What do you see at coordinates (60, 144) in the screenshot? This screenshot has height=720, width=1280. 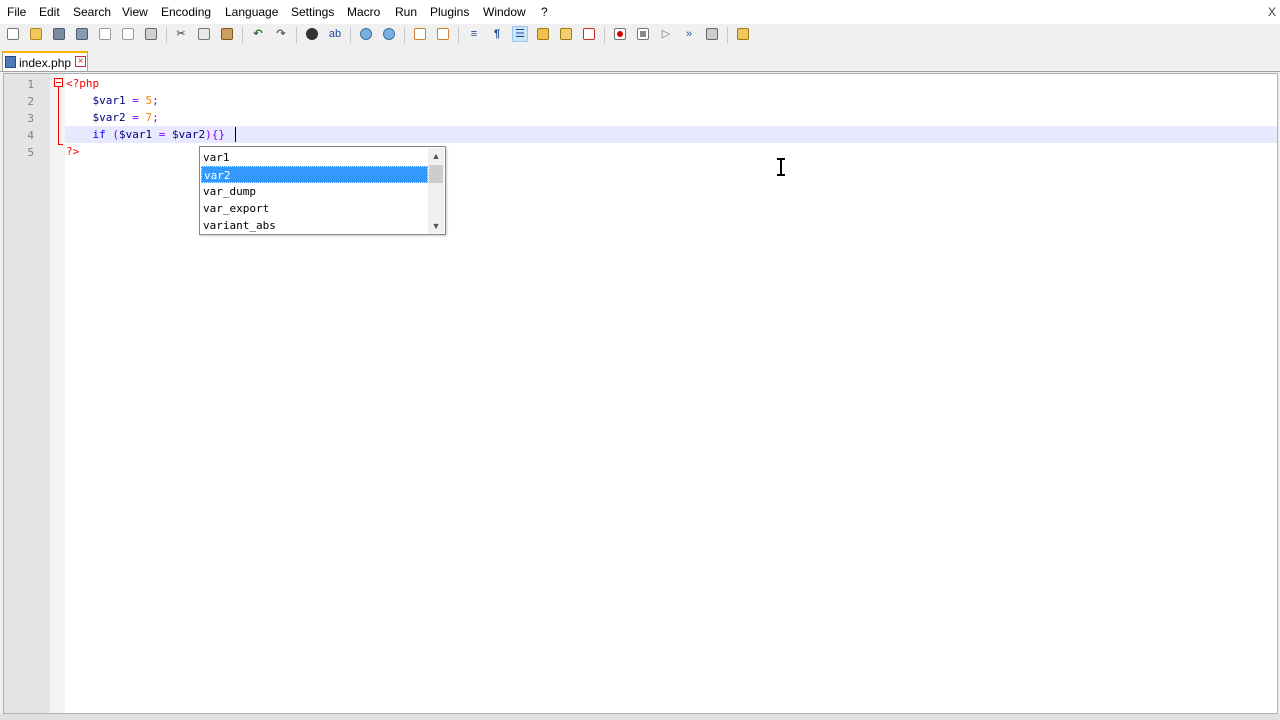 I see `fold-end` at bounding box center [60, 144].